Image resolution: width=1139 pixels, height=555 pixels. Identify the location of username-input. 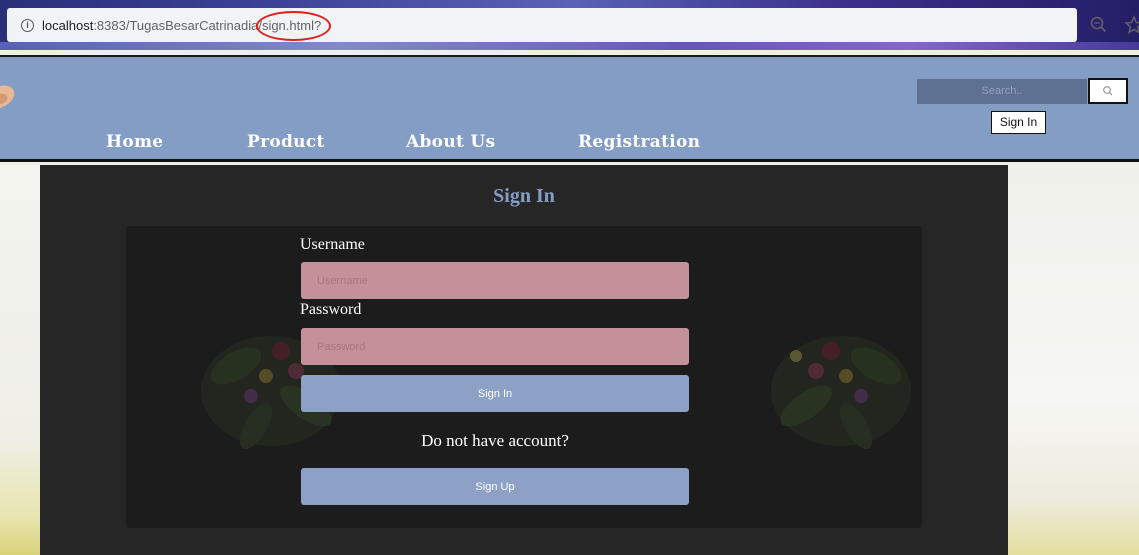
(495, 280).